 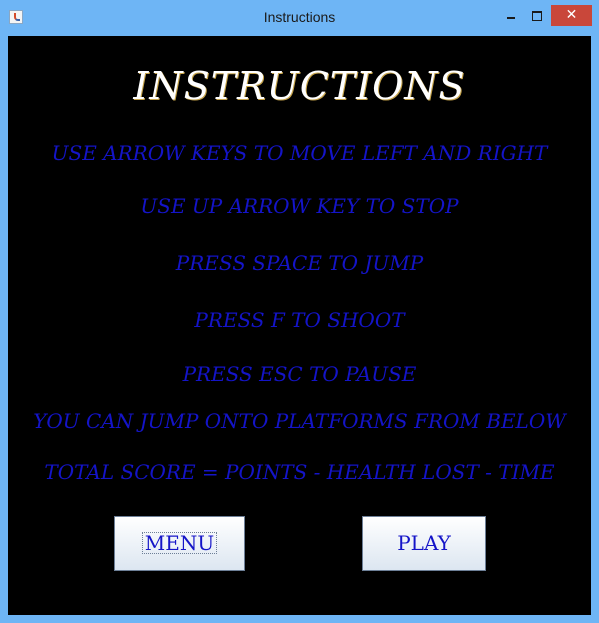 I want to click on minimize-icon, so click(x=511, y=18).